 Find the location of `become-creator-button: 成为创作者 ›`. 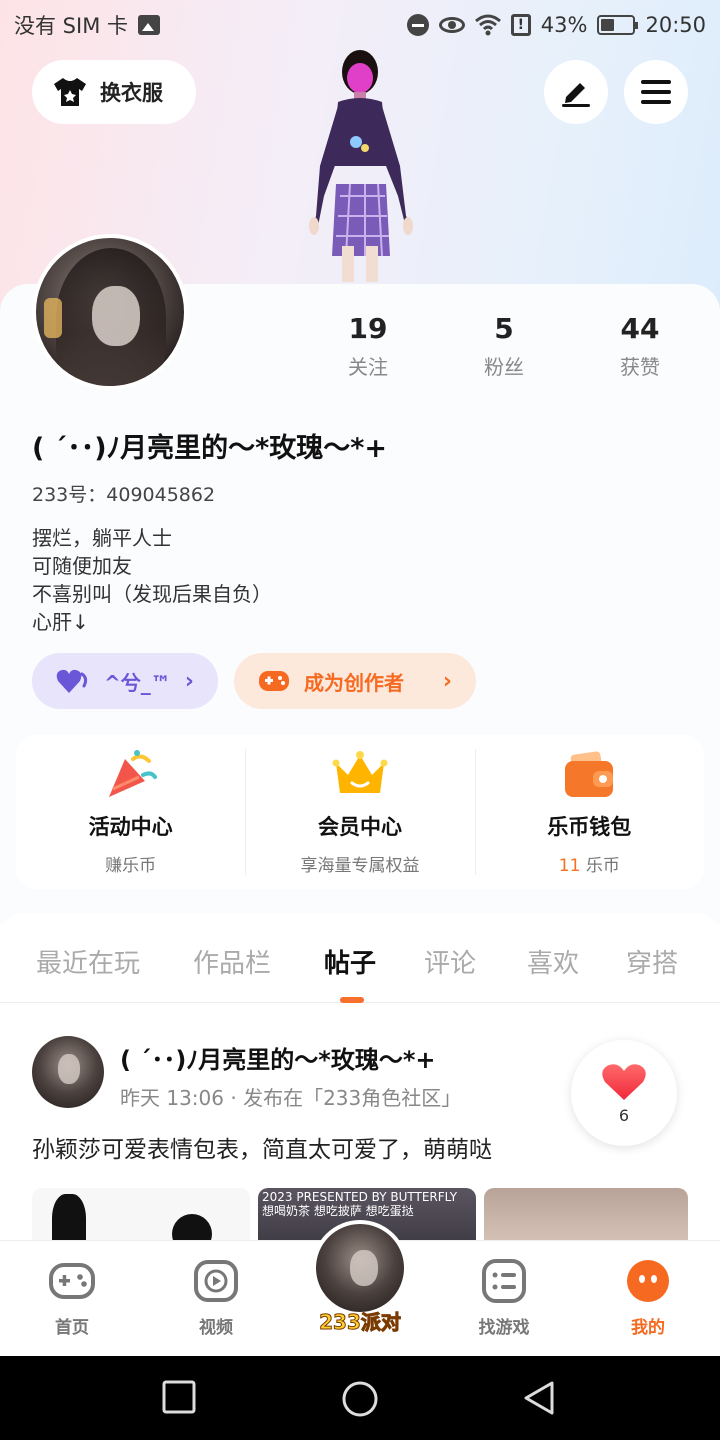

become-creator-button: 成为创作者 › is located at coordinates (355, 681).